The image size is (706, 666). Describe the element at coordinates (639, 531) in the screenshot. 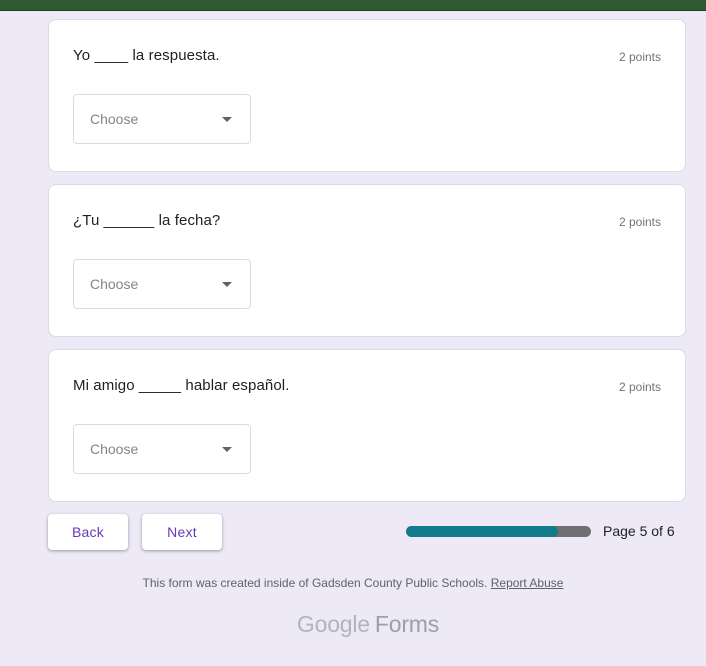

I see `page-indicator: Page 5 of 6` at that location.